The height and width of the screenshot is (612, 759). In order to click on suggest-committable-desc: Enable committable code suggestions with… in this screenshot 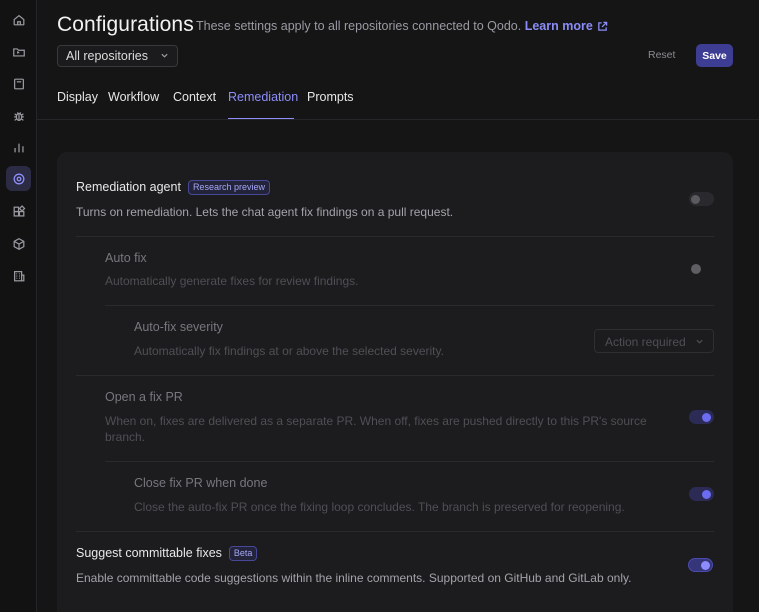, I will do `click(354, 578)`.